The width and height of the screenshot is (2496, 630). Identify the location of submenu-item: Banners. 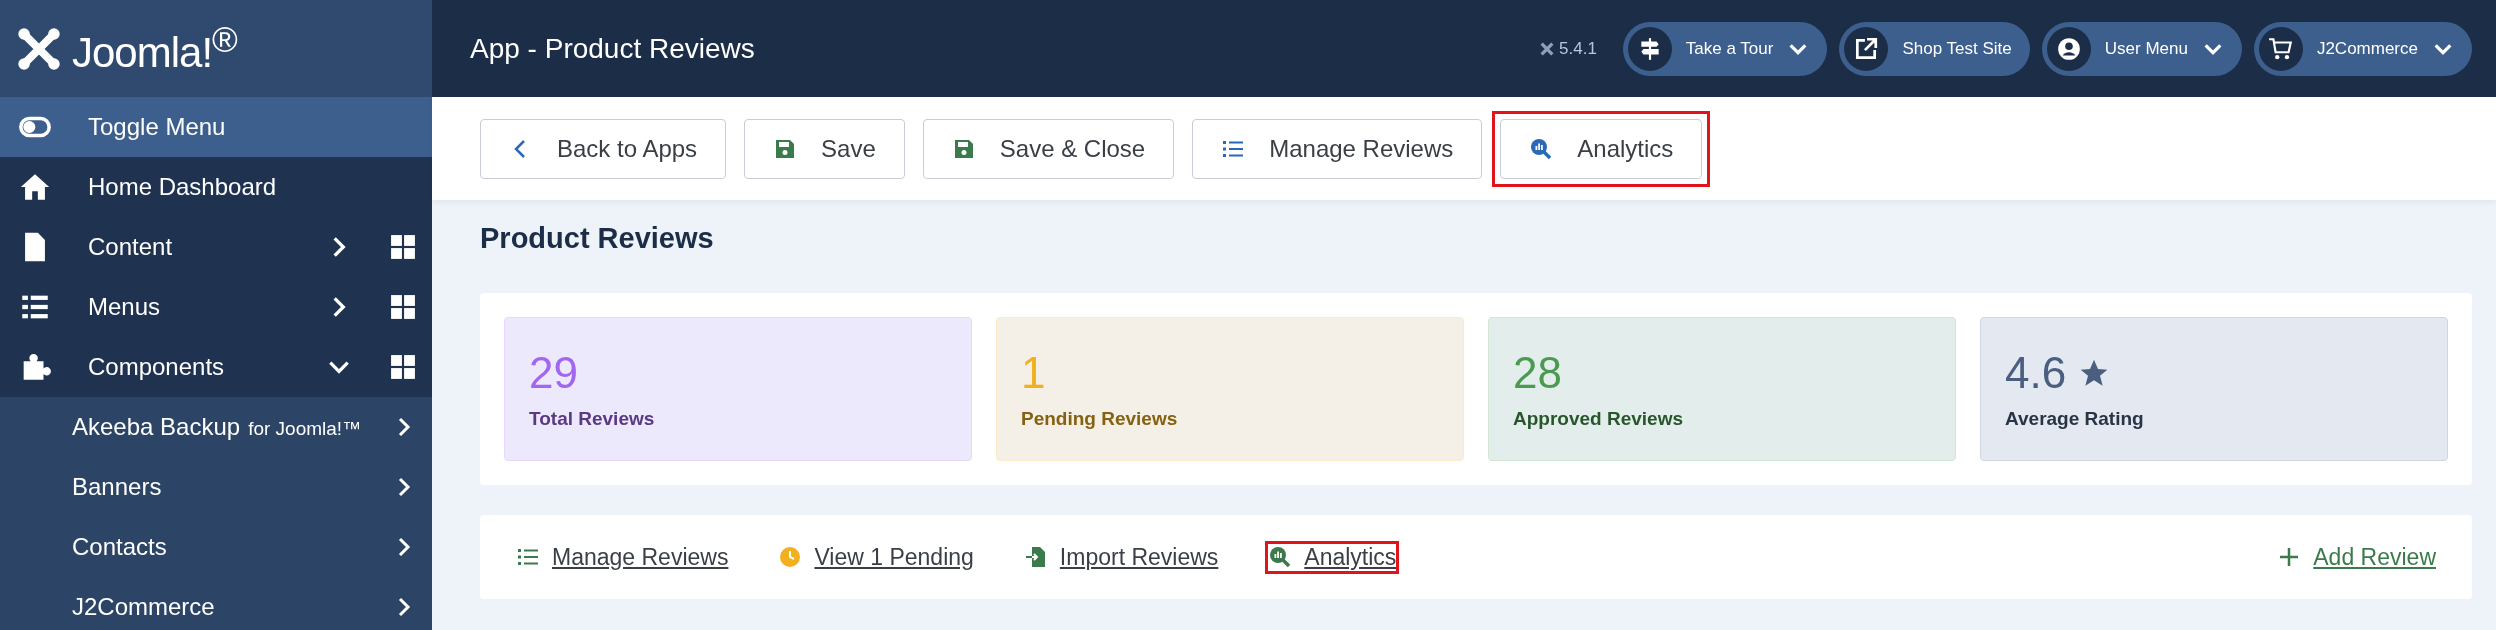
(232, 487).